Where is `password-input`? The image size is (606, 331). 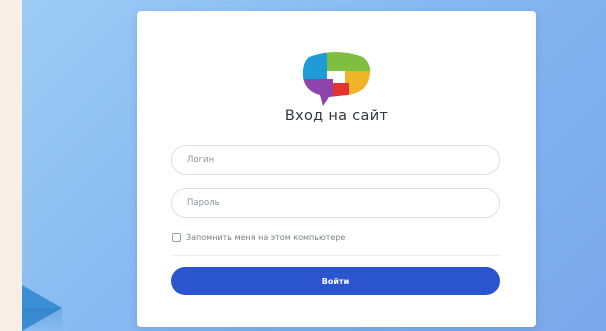 password-input is located at coordinates (335, 203).